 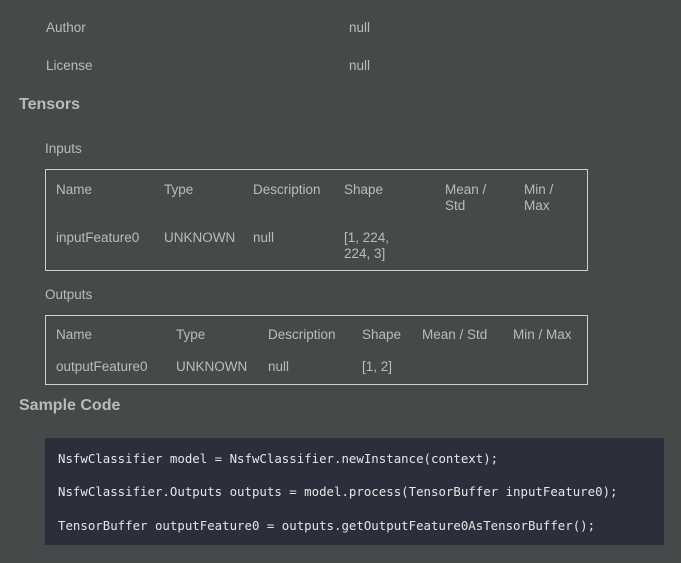 I want to click on inputs-row-description: null, so click(x=264, y=237).